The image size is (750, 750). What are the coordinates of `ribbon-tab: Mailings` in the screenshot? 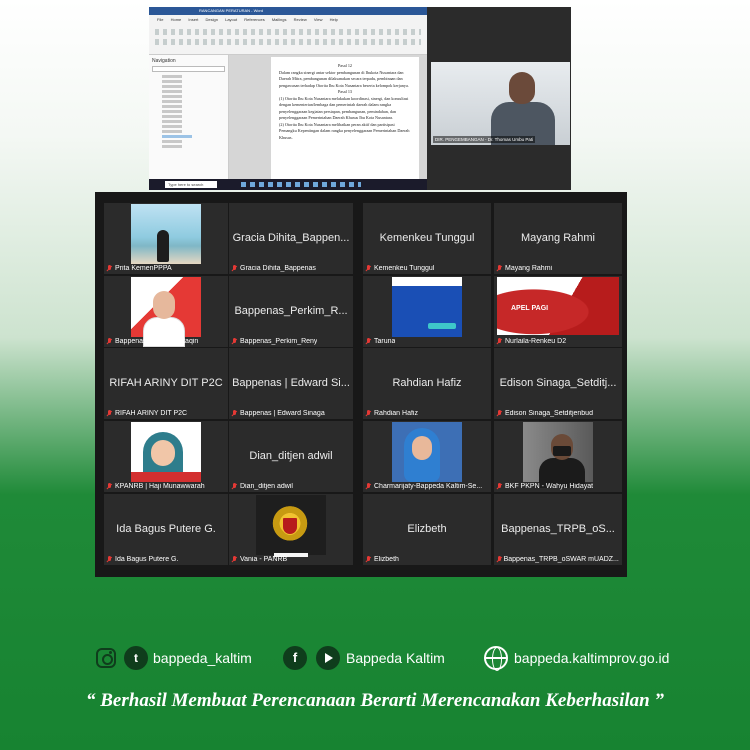 It's located at (279, 19).